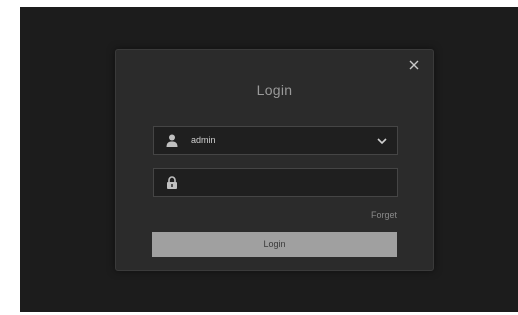  I want to click on user-icon, so click(172, 140).